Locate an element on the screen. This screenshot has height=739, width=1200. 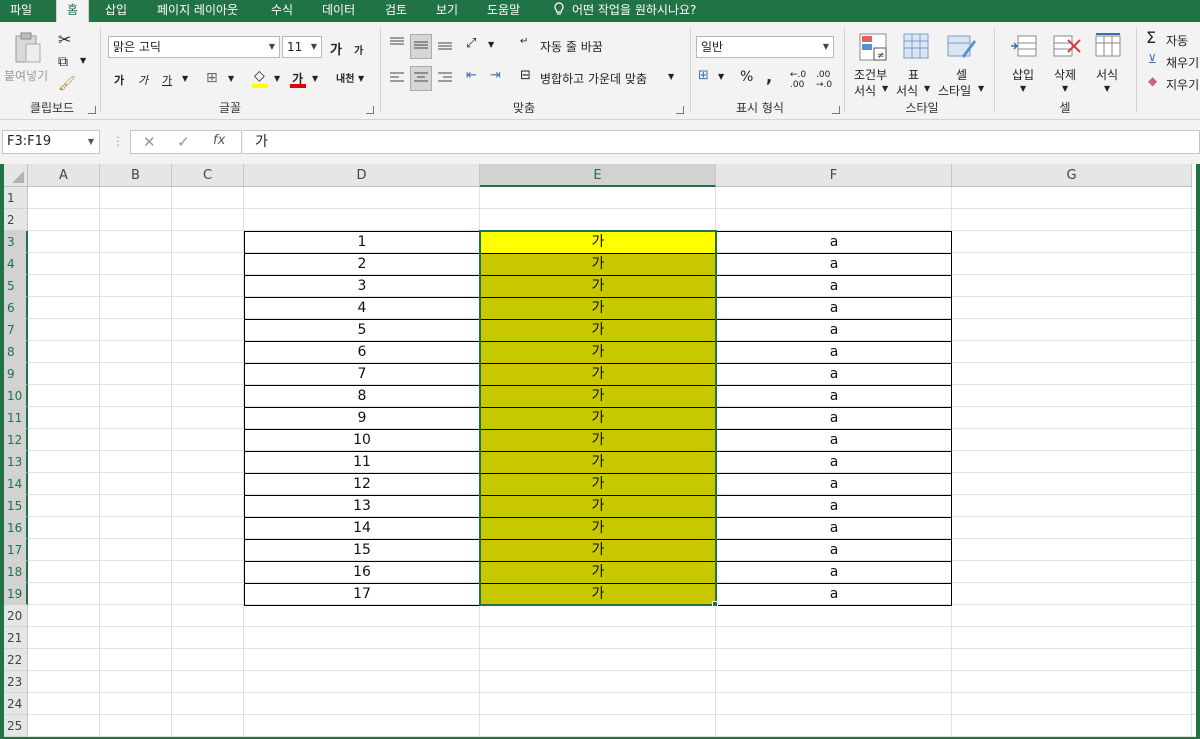
cell-f12: a is located at coordinates (834, 440).